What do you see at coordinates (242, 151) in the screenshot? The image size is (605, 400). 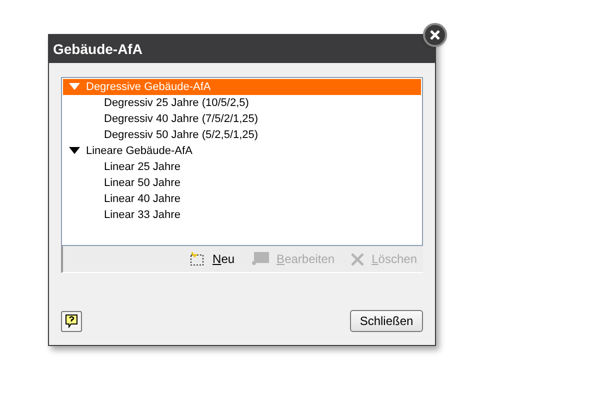 I see `tree-group-item: Lineare Gebäude-AfA` at bounding box center [242, 151].